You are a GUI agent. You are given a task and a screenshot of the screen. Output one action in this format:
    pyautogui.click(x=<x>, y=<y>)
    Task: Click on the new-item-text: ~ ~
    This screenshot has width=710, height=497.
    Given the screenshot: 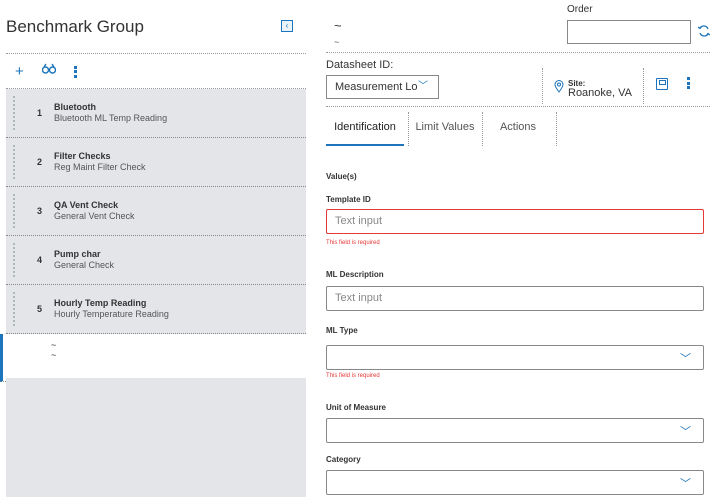 What is the action you would take?
    pyautogui.click(x=53, y=350)
    